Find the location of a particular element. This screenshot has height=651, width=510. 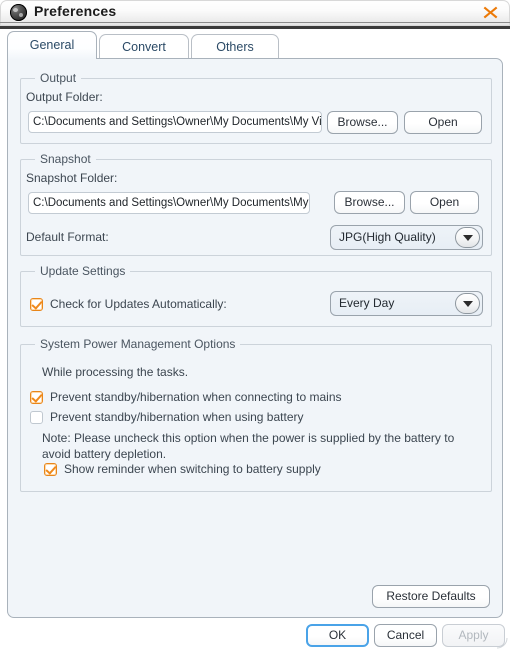

tab-panel-seam is located at coordinates (53, 60).